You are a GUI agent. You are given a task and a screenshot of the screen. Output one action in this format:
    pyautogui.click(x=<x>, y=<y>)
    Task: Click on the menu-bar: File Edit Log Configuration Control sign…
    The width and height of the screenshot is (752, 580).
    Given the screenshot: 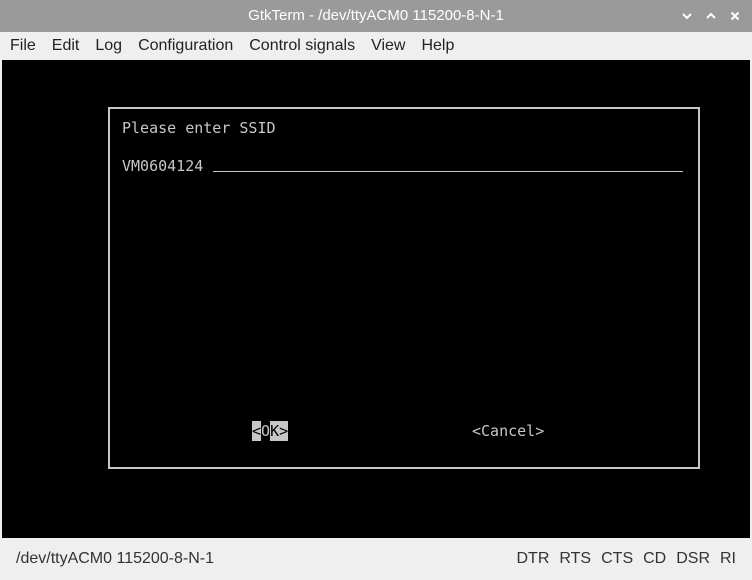 What is the action you would take?
    pyautogui.click(x=376, y=46)
    